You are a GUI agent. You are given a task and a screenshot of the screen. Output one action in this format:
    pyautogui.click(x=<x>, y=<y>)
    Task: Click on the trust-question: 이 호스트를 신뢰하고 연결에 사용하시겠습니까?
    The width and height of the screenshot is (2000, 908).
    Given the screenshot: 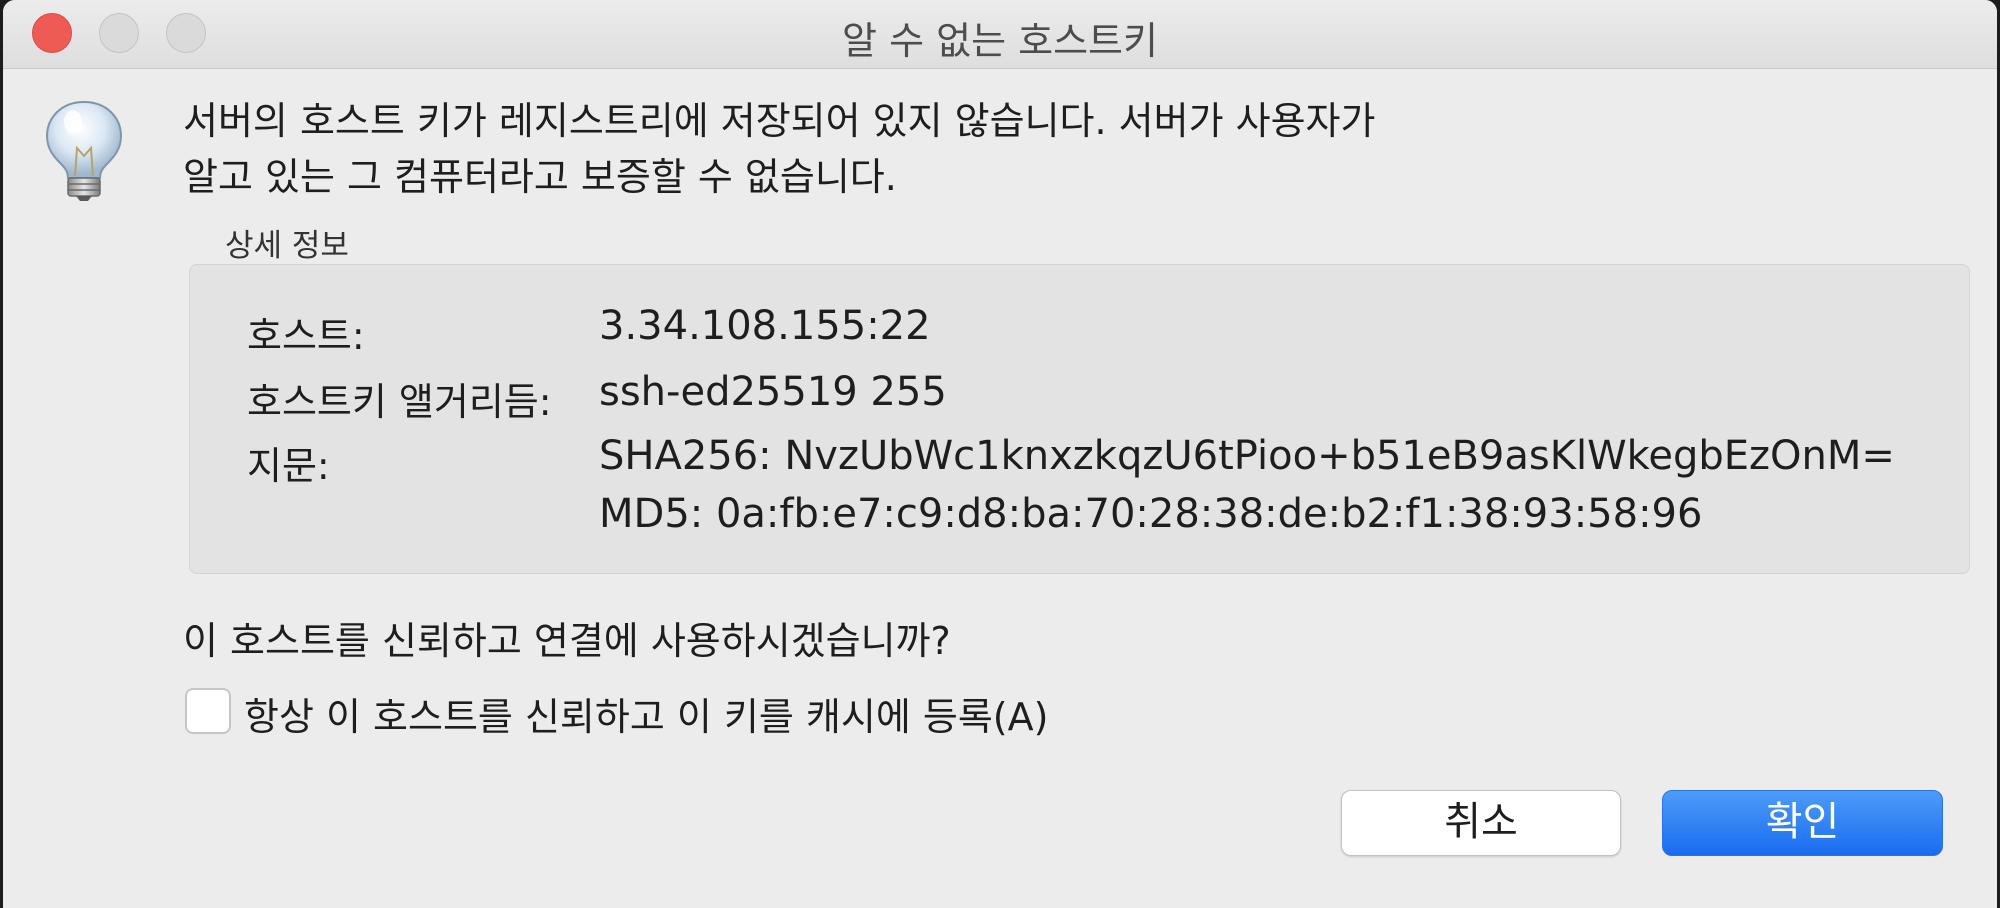 What is the action you would take?
    pyautogui.click(x=567, y=641)
    